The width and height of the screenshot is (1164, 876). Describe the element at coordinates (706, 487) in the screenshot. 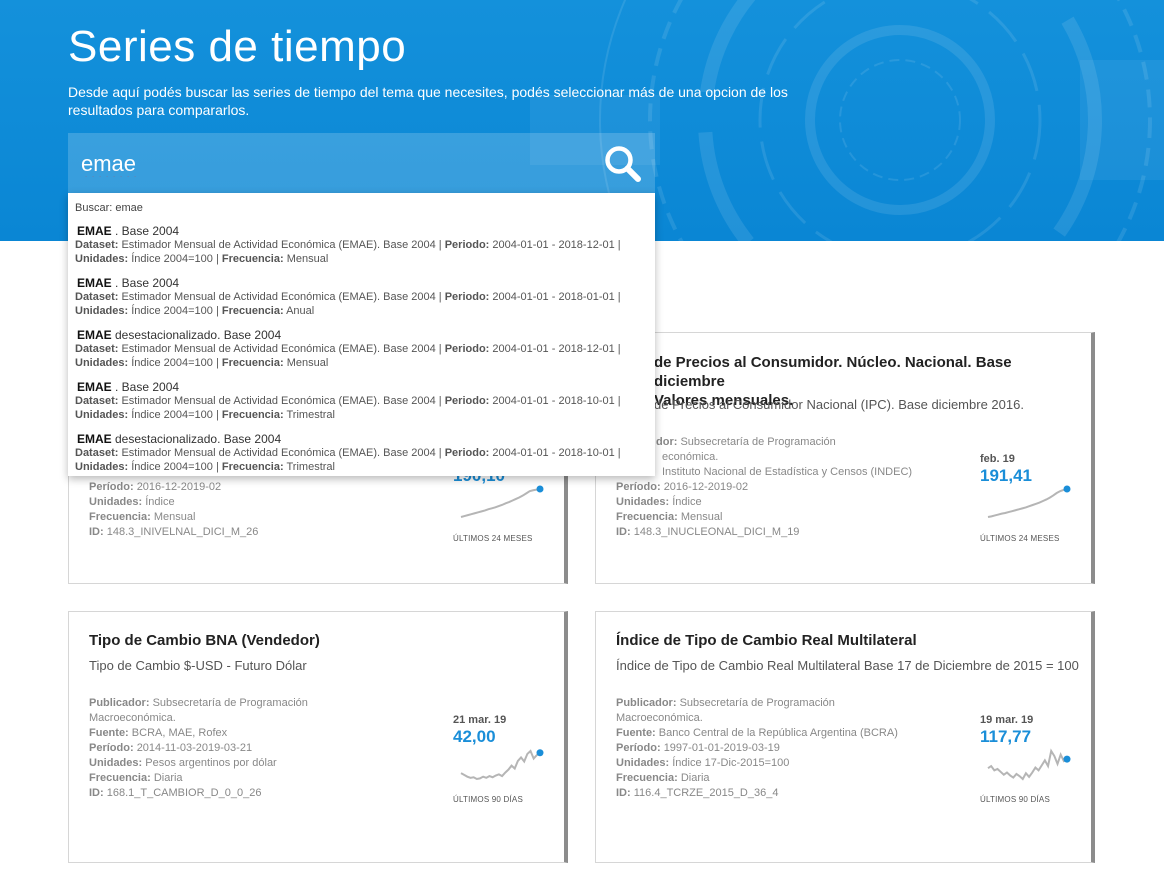

I see `card-periodo: 2016-12-2019-02` at that location.